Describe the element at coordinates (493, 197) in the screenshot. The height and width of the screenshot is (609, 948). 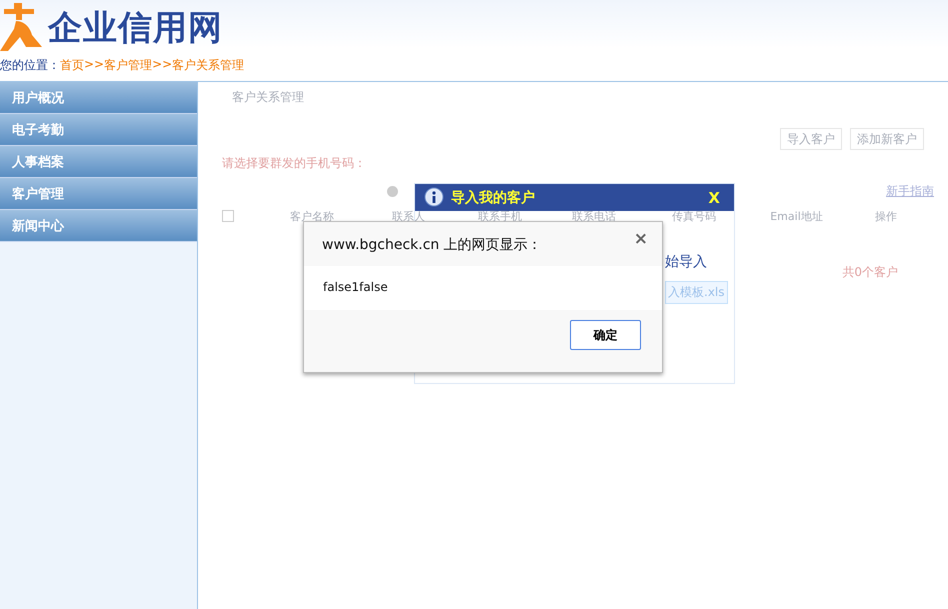
I see `dialog-title: 导入我的客户` at that location.